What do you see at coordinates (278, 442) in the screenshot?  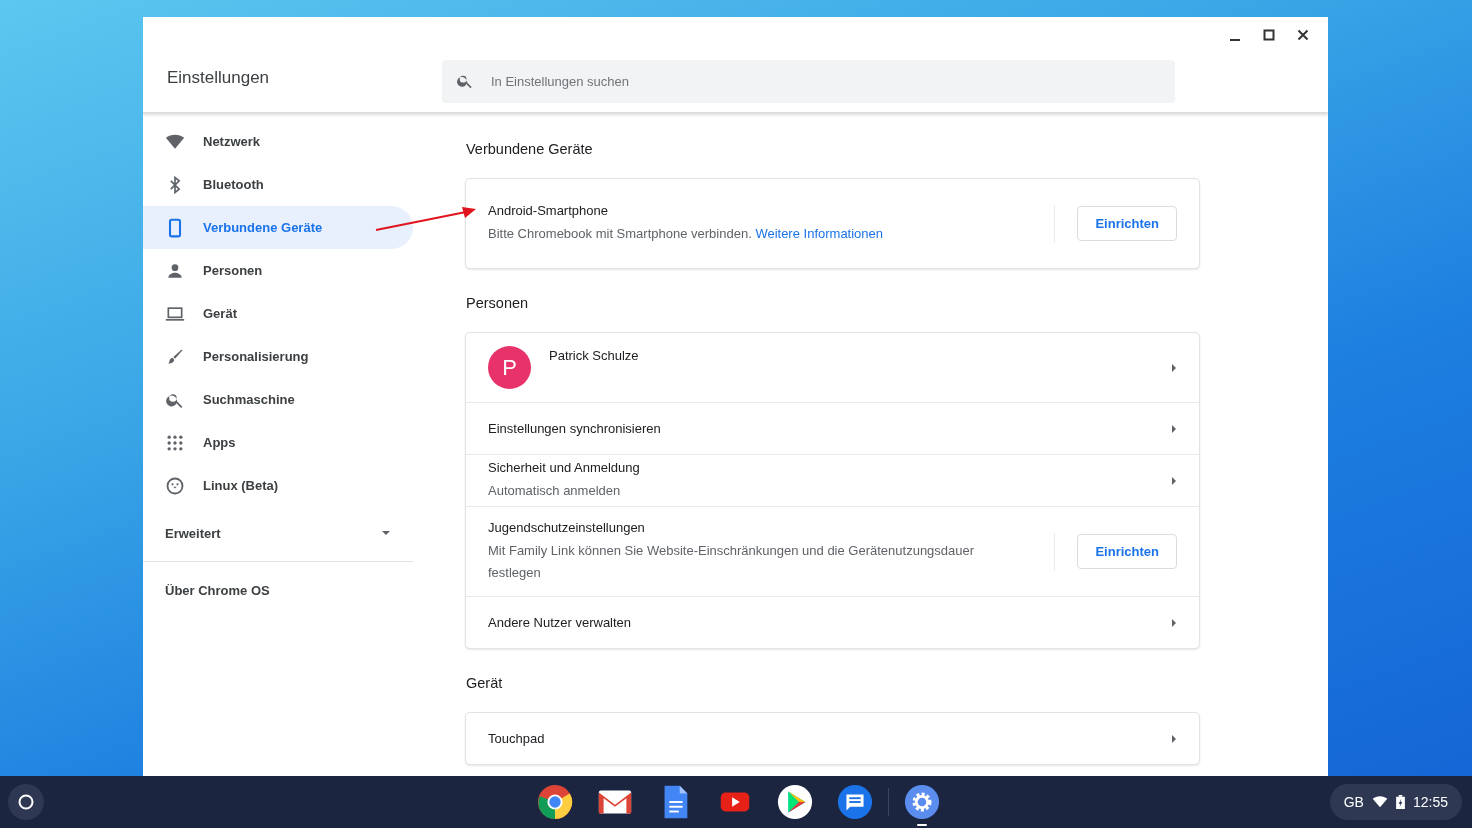 I see `sidebar-item: Apps` at bounding box center [278, 442].